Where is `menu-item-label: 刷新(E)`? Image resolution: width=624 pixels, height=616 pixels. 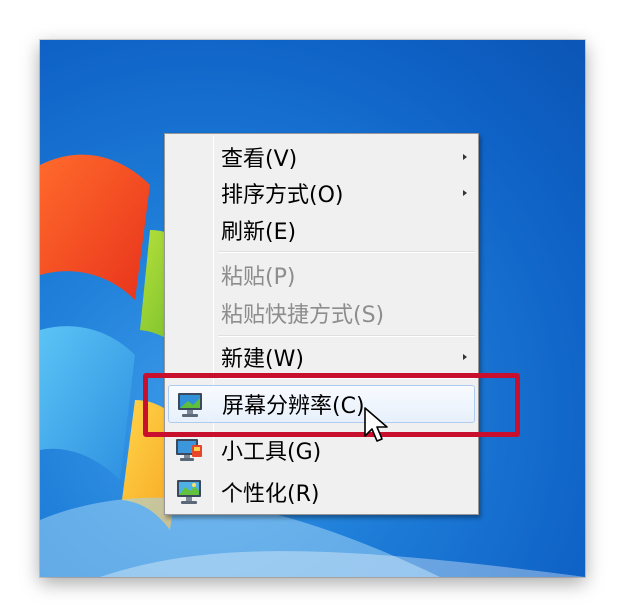
menu-item-label: 刷新(E) is located at coordinates (259, 232).